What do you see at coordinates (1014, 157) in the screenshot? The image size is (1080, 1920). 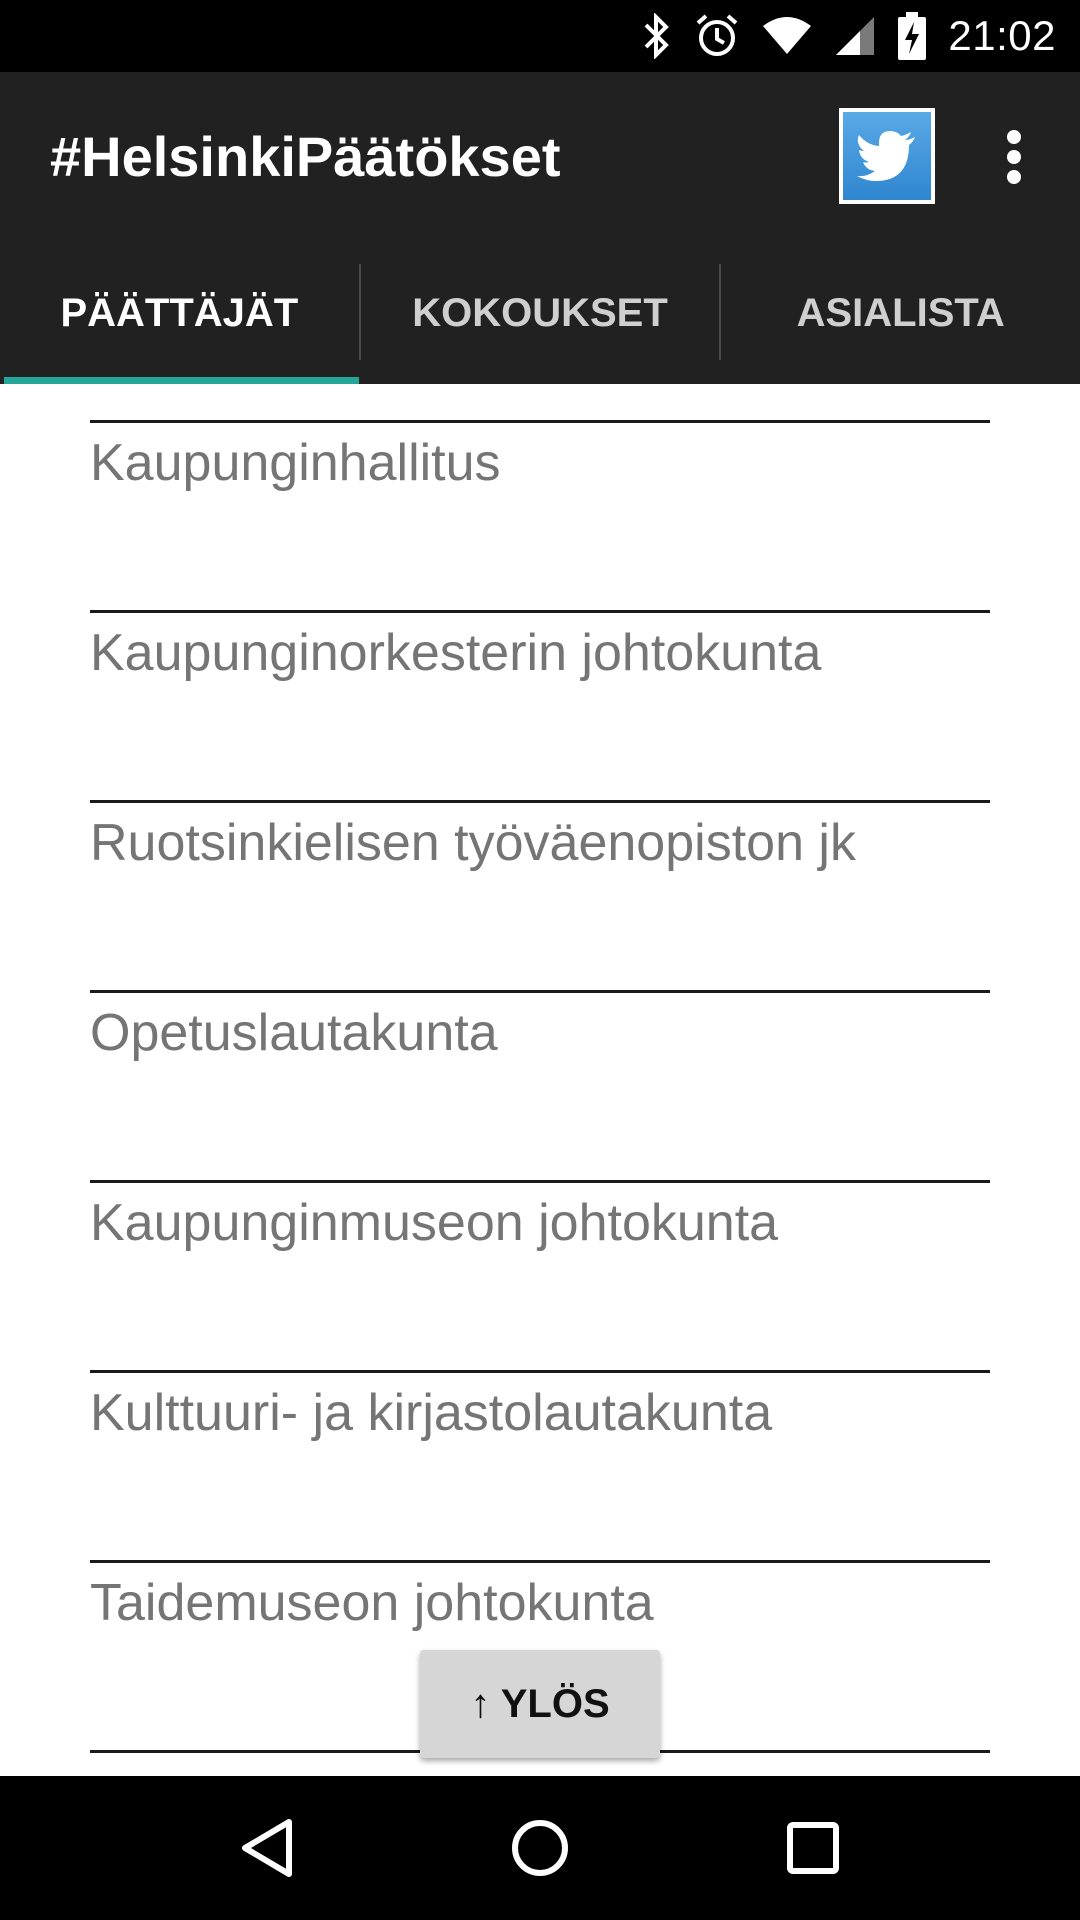 I see `overflow-menu-button` at bounding box center [1014, 157].